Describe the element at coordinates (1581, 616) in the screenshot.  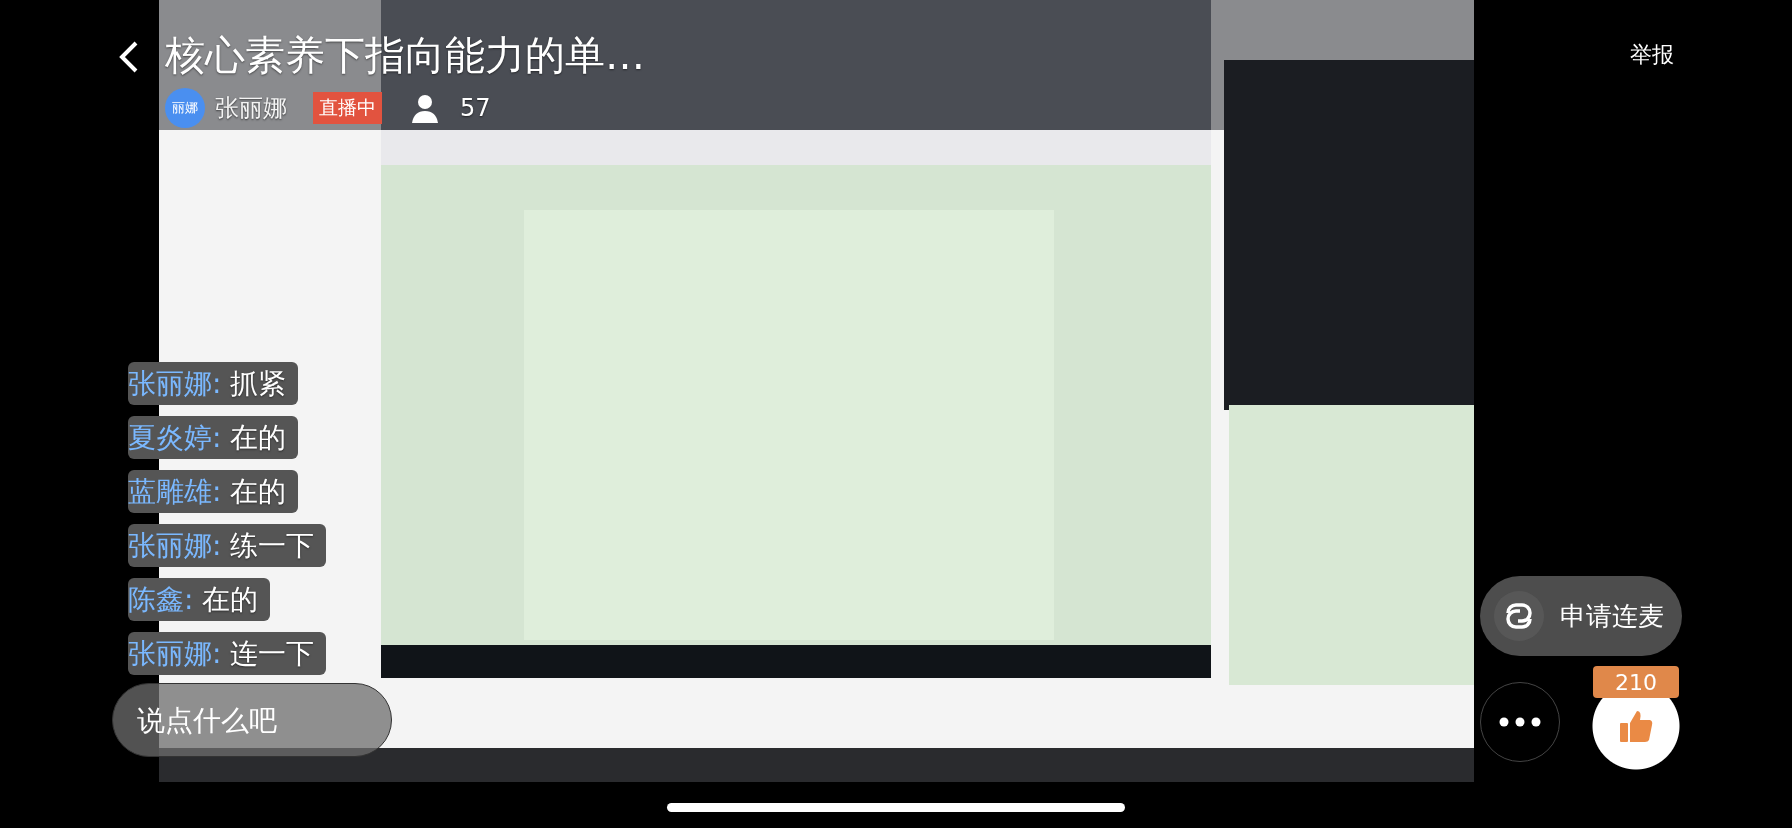
I see `link-mic-button: 申请连麦` at that location.